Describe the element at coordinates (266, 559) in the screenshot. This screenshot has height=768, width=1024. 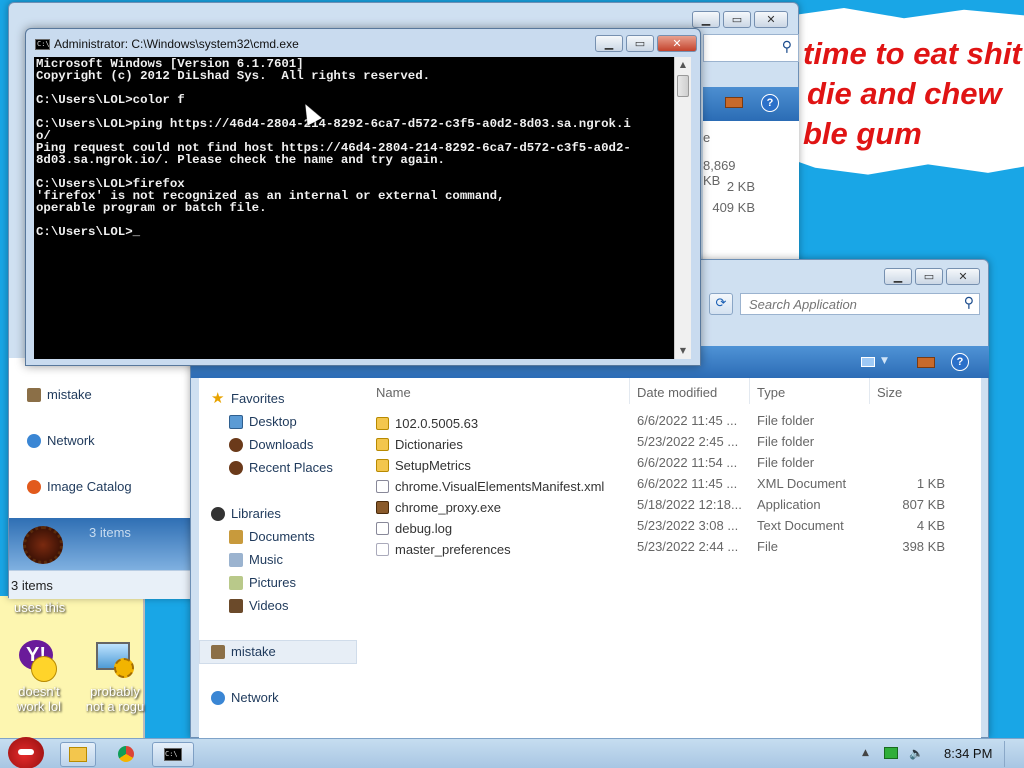
I see `nav-music-label: Music` at that location.